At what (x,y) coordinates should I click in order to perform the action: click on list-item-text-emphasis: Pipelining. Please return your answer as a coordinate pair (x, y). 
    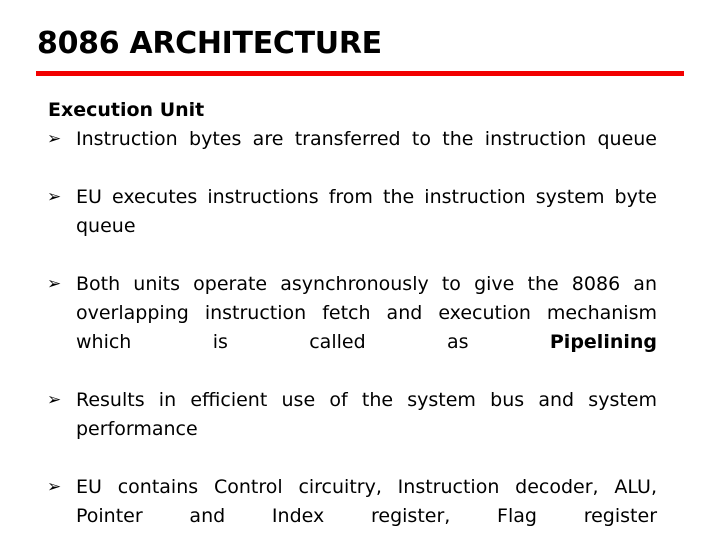
    Looking at the image, I should click on (603, 342).